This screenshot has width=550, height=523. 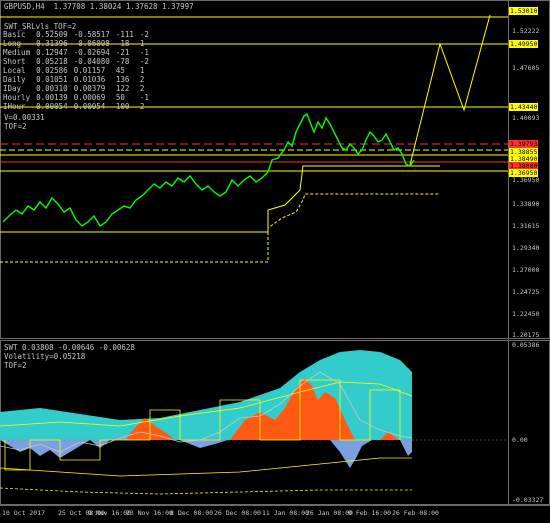 What do you see at coordinates (329, 513) in the screenshot?
I see `time-axis-label: 26 Jan 08:00` at bounding box center [329, 513].